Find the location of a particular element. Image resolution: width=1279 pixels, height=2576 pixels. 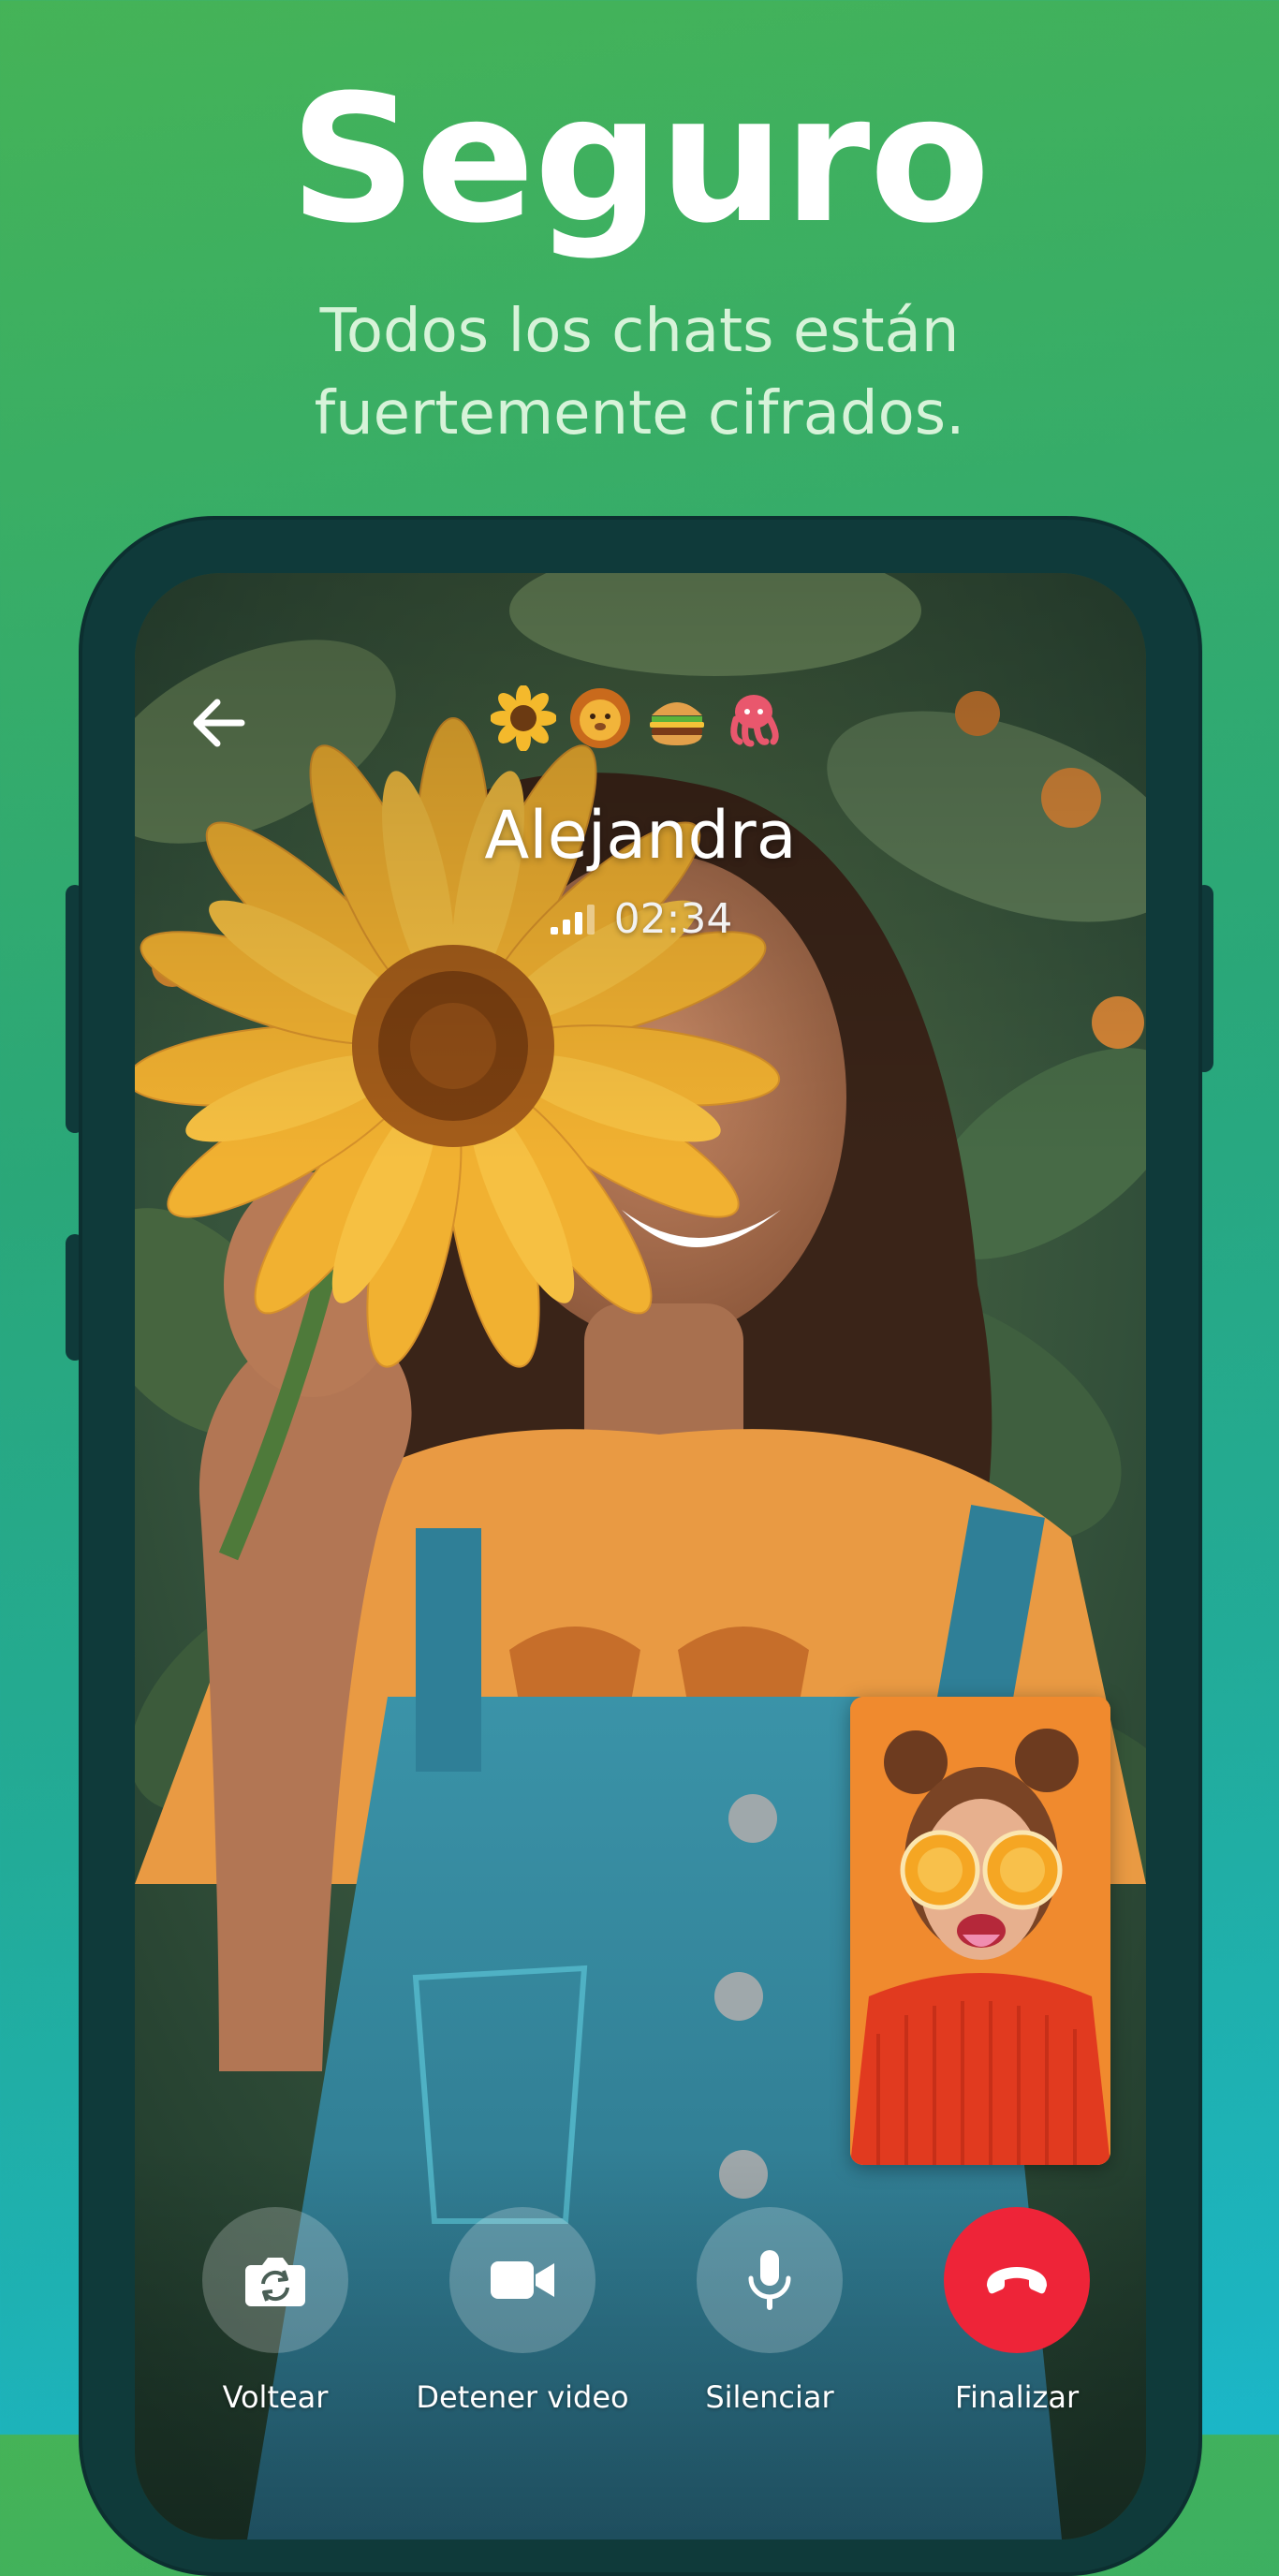

call-status: 02:34 is located at coordinates (640, 919).